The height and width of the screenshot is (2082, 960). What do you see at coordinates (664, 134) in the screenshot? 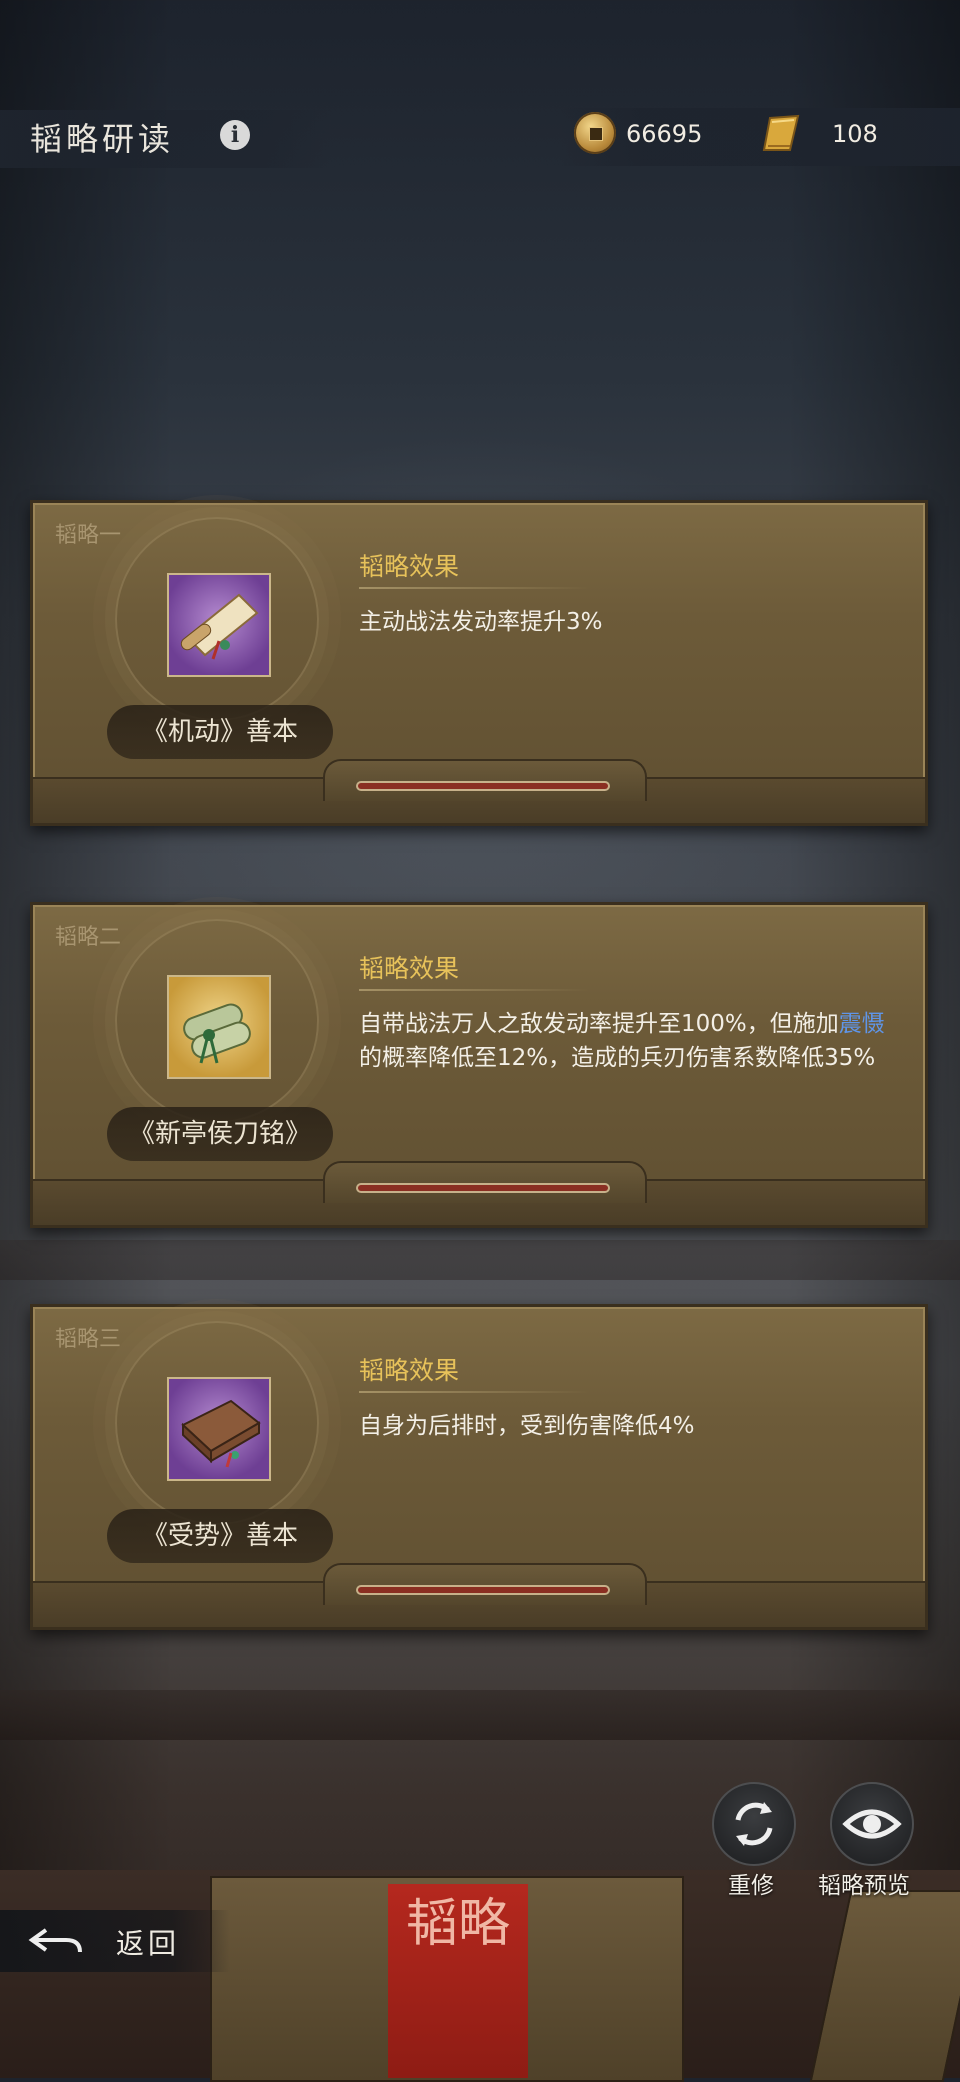
I see `coin-count: 66695` at bounding box center [664, 134].